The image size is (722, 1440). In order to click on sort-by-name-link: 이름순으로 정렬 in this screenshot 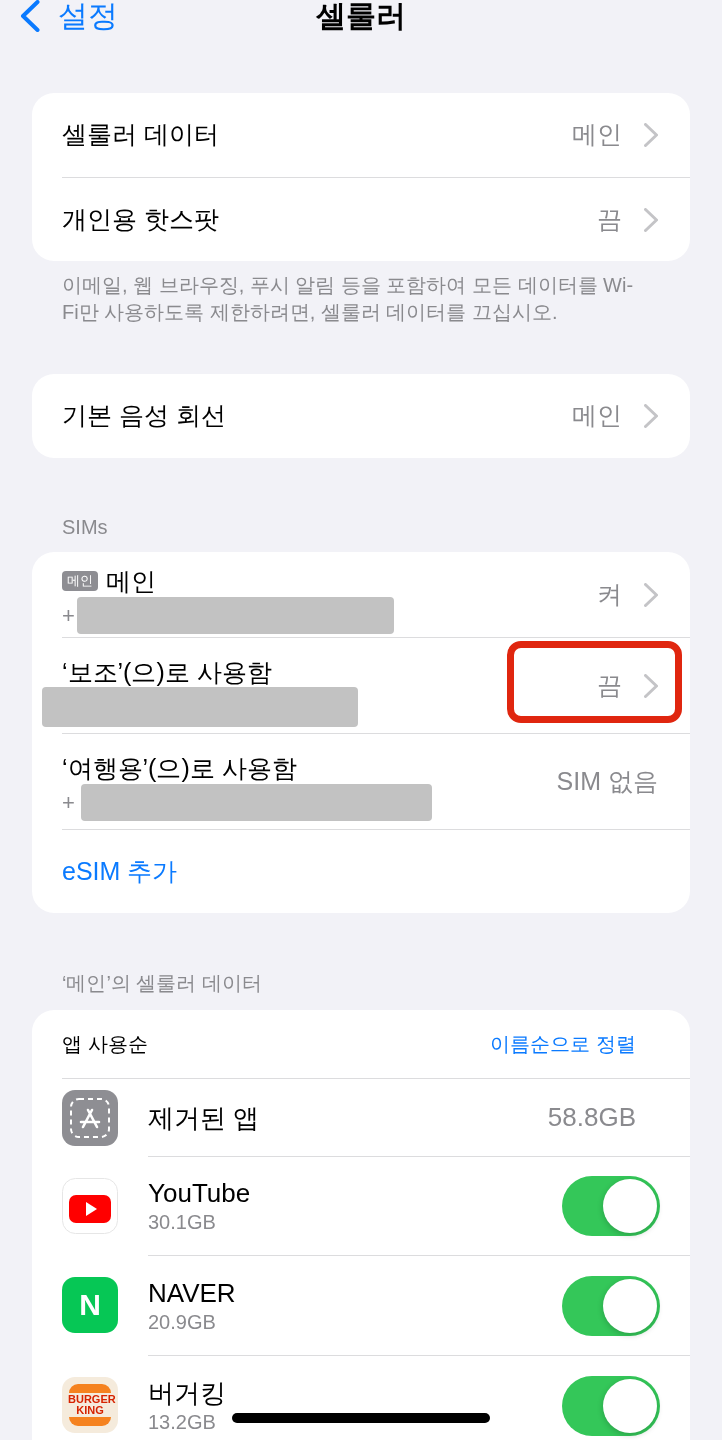, I will do `click(563, 1044)`.